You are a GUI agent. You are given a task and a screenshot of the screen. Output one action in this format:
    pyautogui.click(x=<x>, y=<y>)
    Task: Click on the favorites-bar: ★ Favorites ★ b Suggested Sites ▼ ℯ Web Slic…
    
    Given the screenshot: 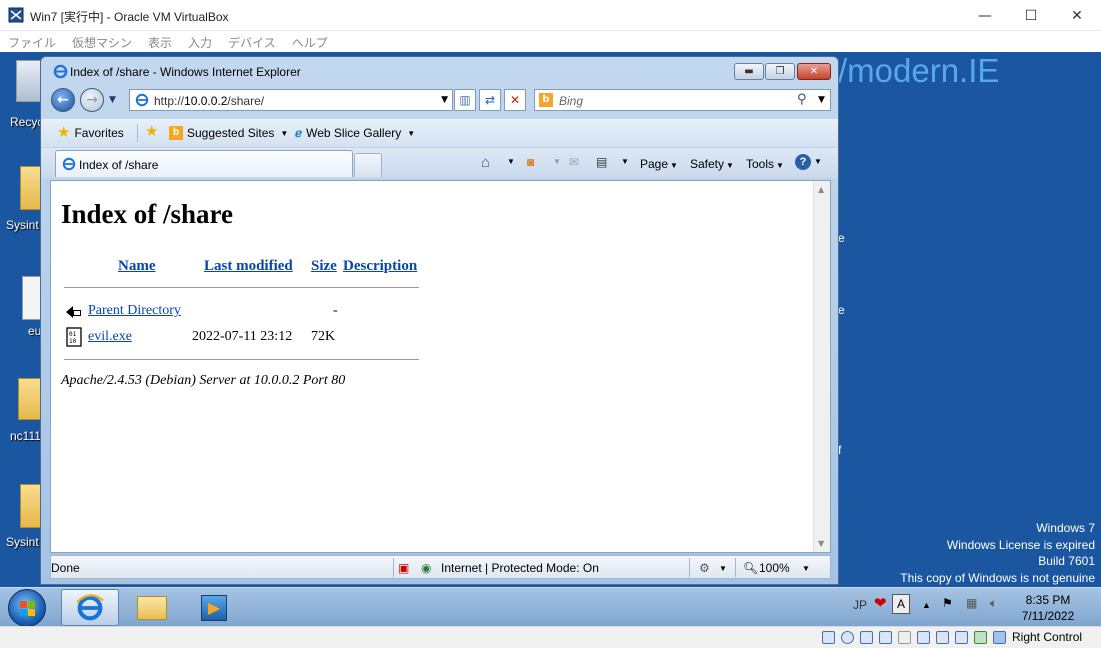 What is the action you would take?
    pyautogui.click(x=439, y=133)
    